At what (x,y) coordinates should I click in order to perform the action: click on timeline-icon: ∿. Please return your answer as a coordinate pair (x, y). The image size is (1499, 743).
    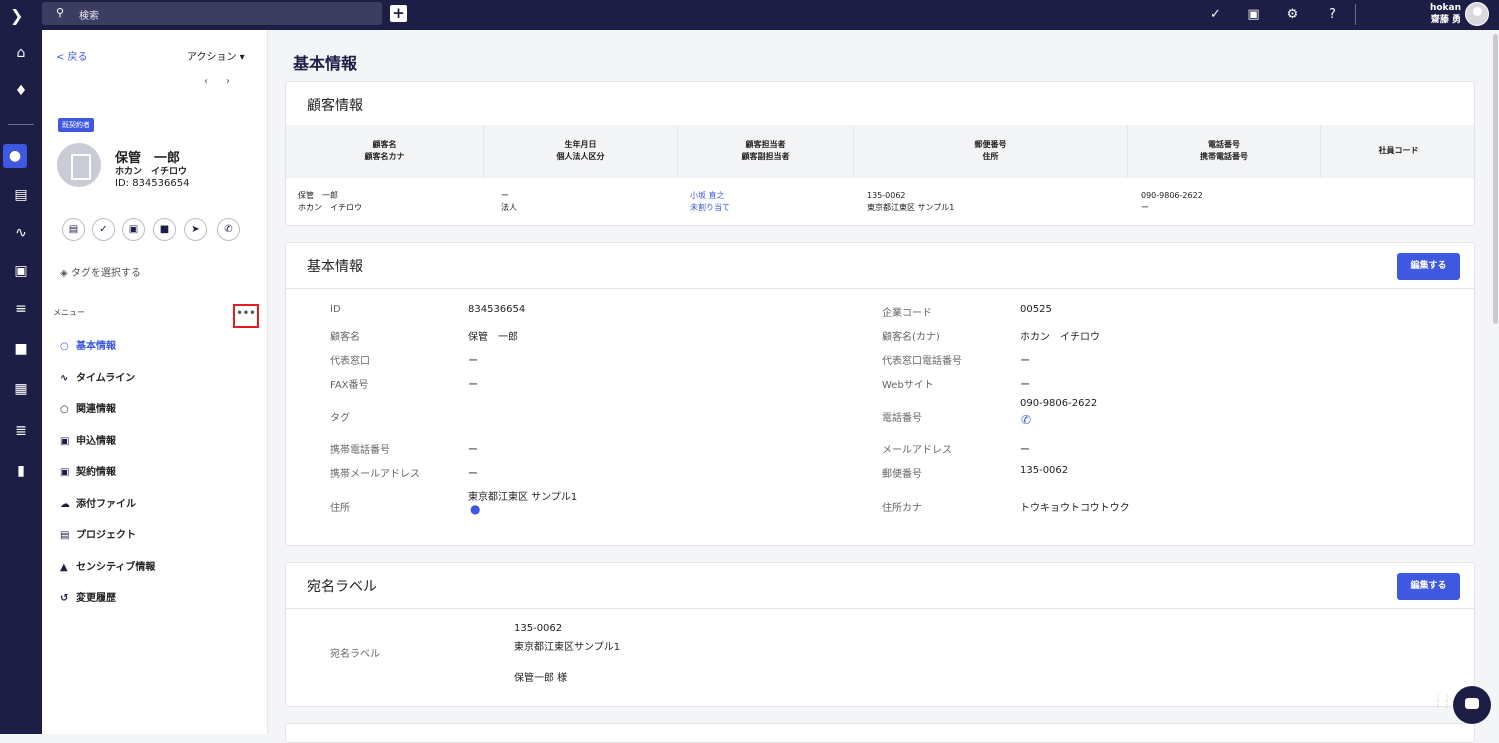
    Looking at the image, I should click on (64, 378).